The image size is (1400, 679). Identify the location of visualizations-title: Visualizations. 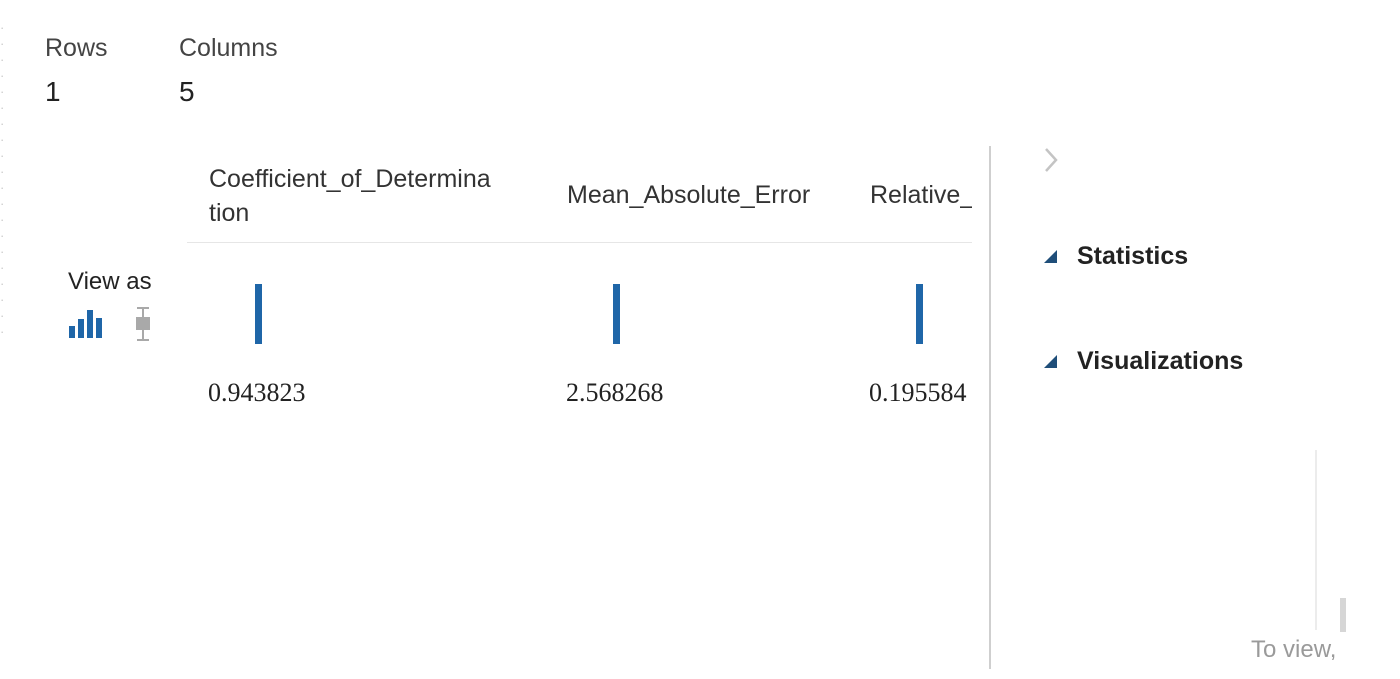
(1160, 361).